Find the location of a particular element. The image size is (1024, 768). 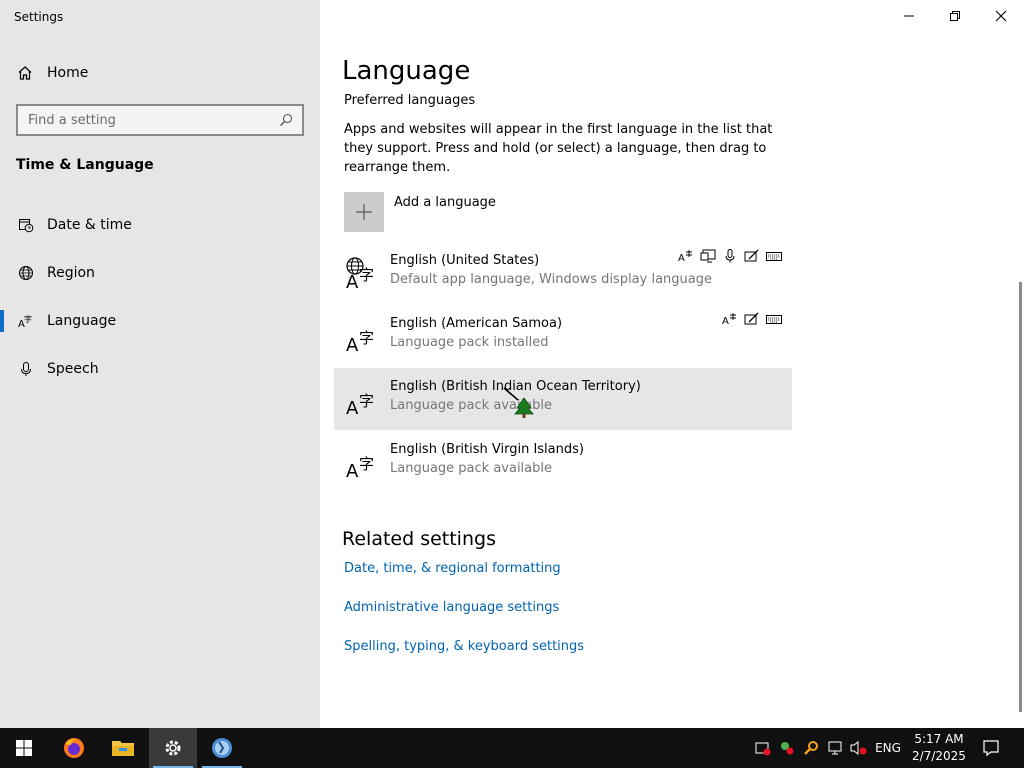

page-title: Language is located at coordinates (406, 71).